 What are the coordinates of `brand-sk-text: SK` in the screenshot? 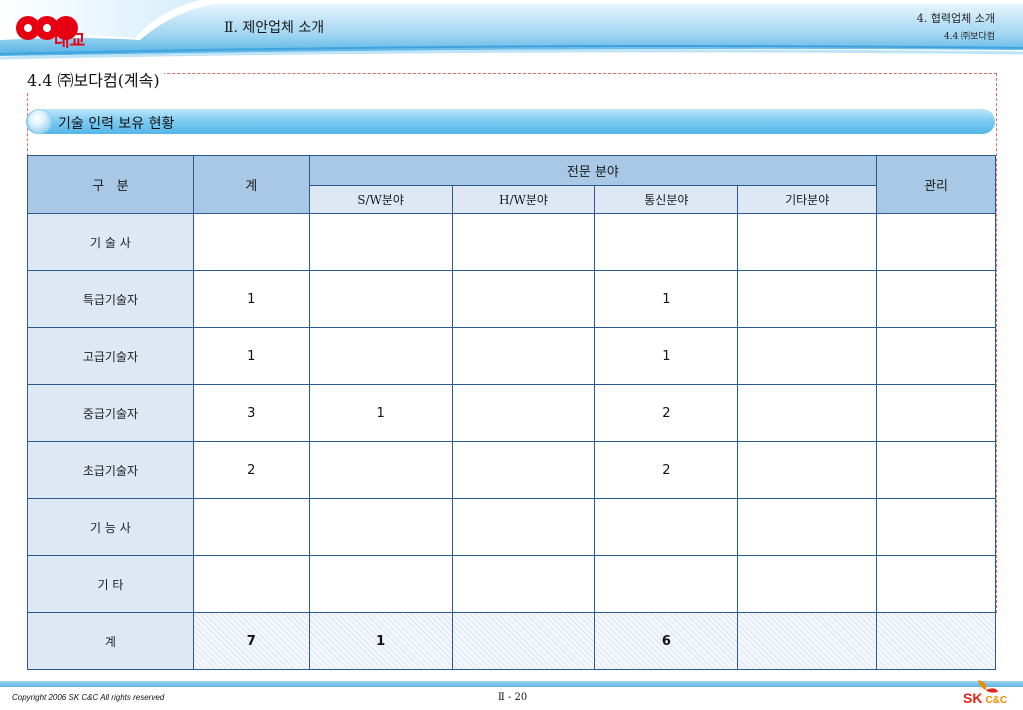 It's located at (973, 698).